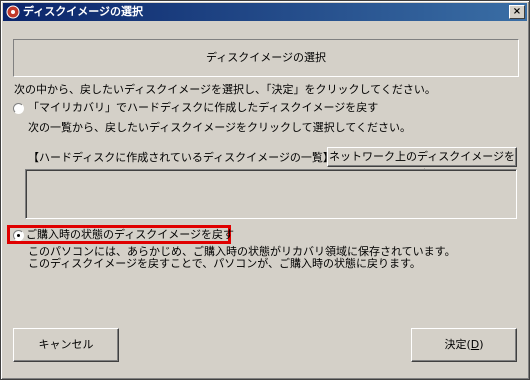 The height and width of the screenshot is (380, 530). I want to click on close-icon: ×, so click(517, 11).